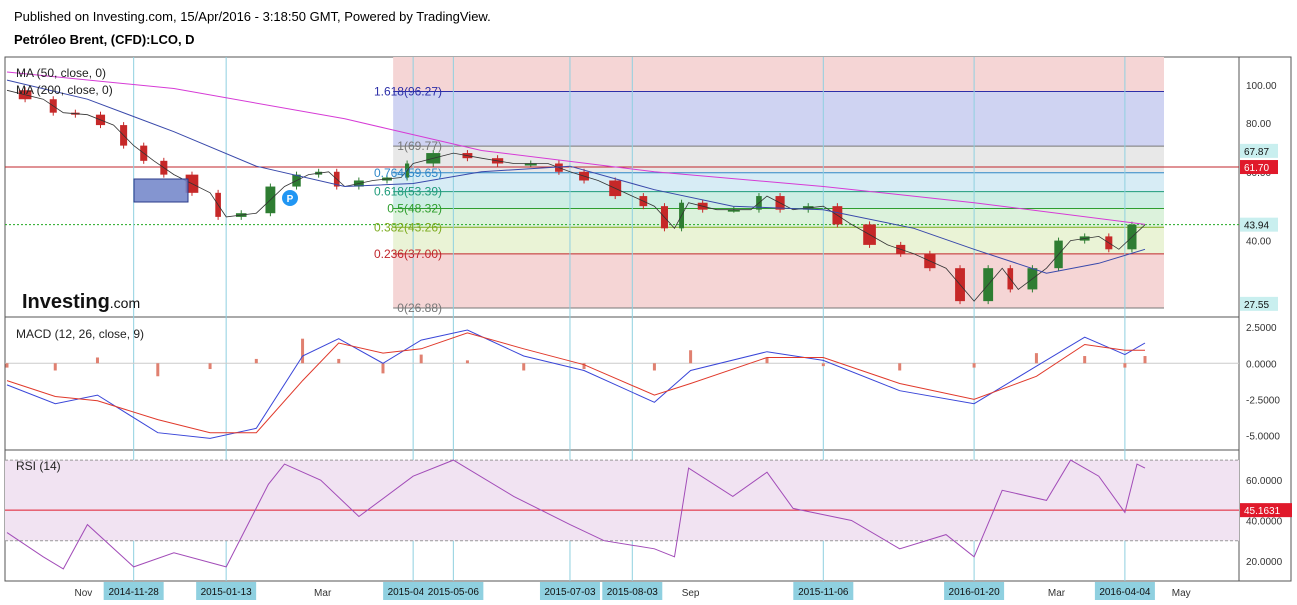  Describe the element at coordinates (1256, 305) in the screenshot. I see `price-axis-label: 27.55` at that location.